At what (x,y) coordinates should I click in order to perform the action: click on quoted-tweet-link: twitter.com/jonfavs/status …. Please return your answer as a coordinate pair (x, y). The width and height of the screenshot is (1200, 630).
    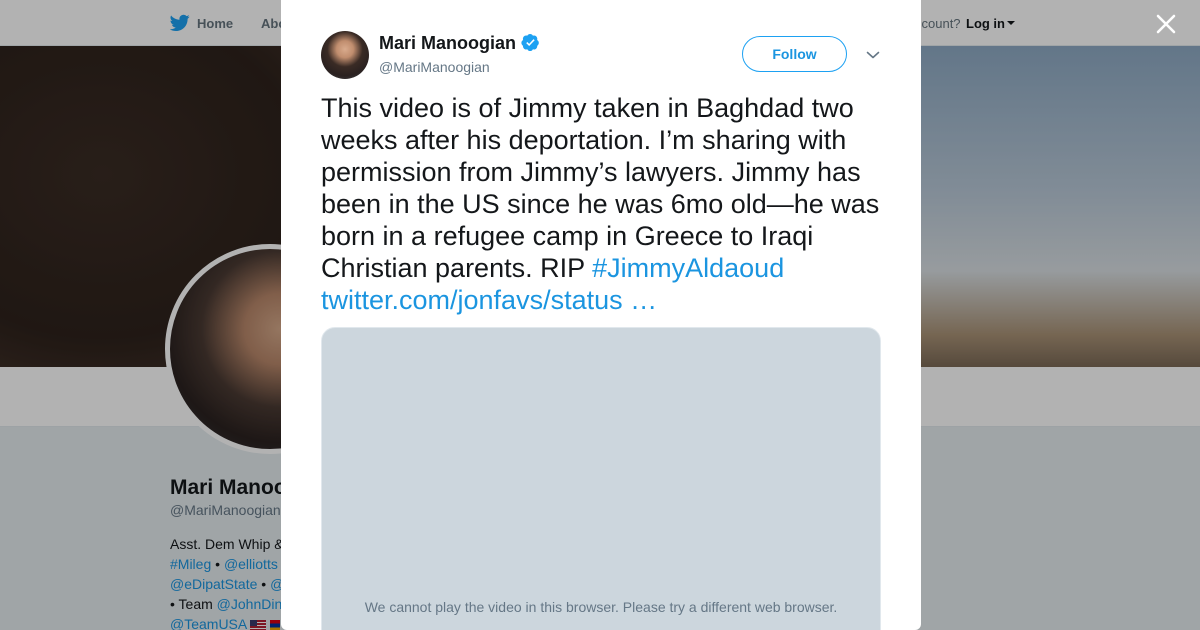
    Looking at the image, I should click on (489, 300).